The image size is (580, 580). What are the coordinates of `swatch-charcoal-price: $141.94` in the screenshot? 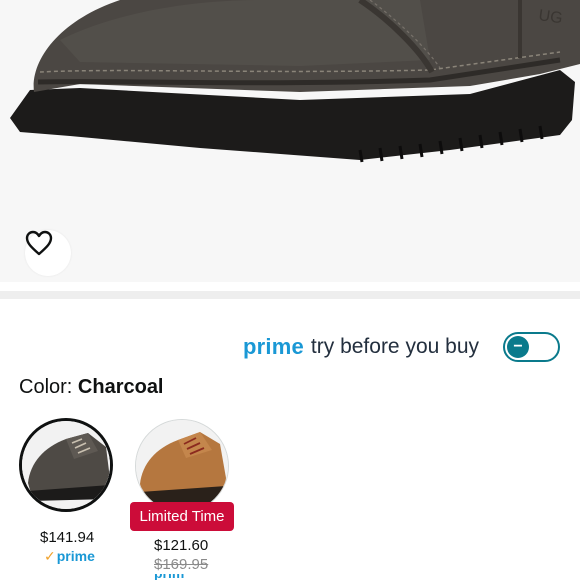 It's located at (67, 537).